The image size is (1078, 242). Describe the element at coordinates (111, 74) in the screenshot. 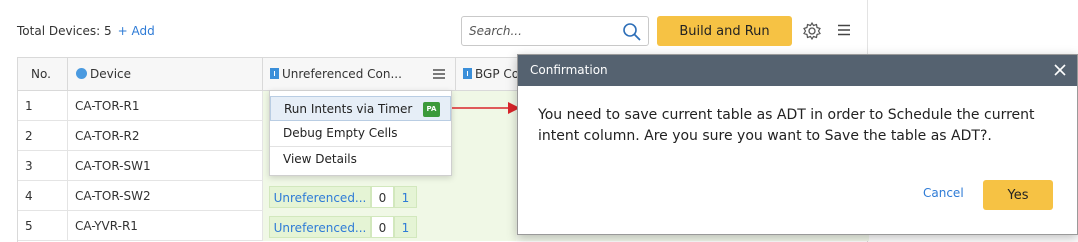

I see `col-header-device-label: Device` at that location.